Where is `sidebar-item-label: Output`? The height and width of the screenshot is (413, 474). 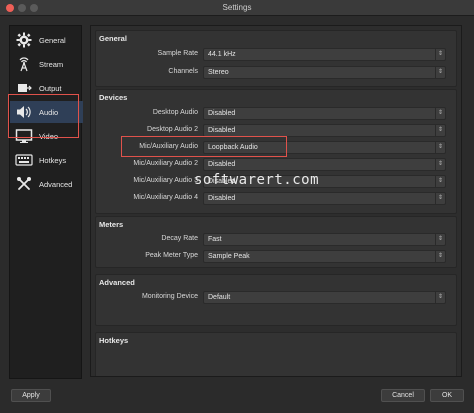 sidebar-item-label: Output is located at coordinates (50, 88).